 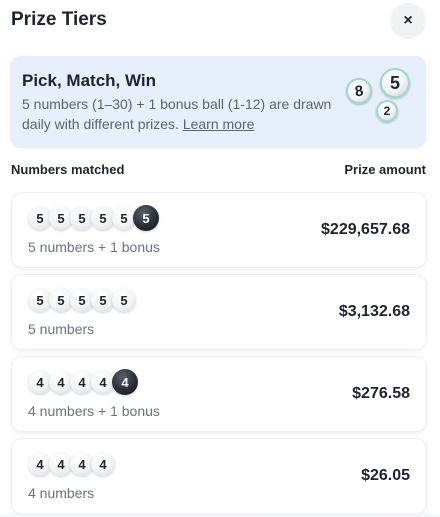 What do you see at coordinates (83, 382) in the screenshot?
I see `matched-balls: 44444` at bounding box center [83, 382].